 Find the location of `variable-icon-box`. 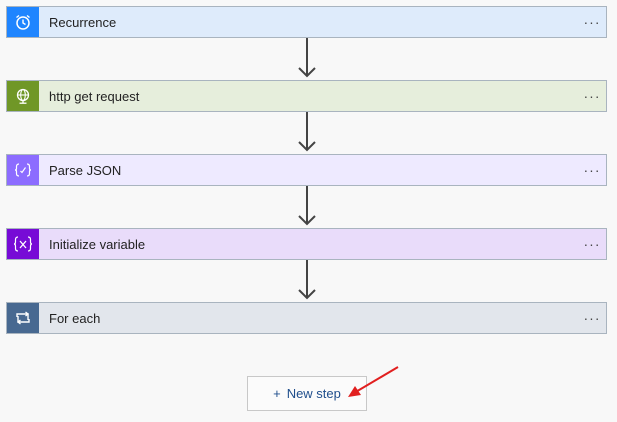

variable-icon-box is located at coordinates (23, 244).